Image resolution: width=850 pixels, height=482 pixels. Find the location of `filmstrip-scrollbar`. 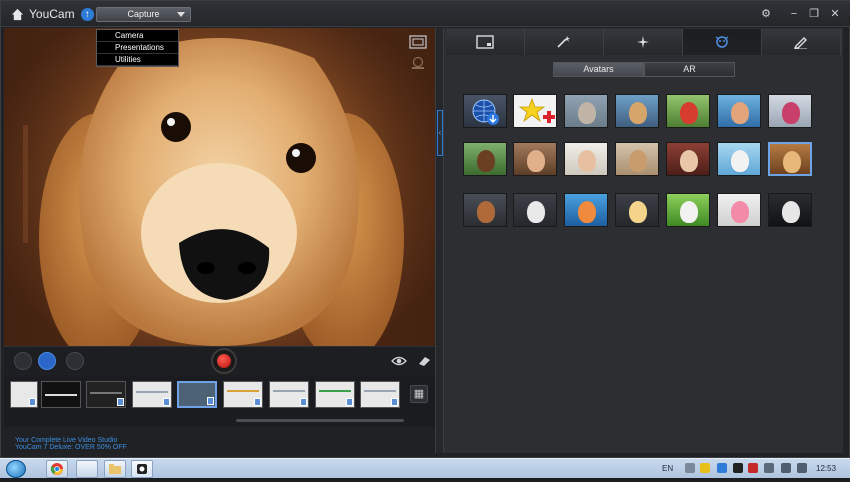

filmstrip-scrollbar is located at coordinates (320, 420).